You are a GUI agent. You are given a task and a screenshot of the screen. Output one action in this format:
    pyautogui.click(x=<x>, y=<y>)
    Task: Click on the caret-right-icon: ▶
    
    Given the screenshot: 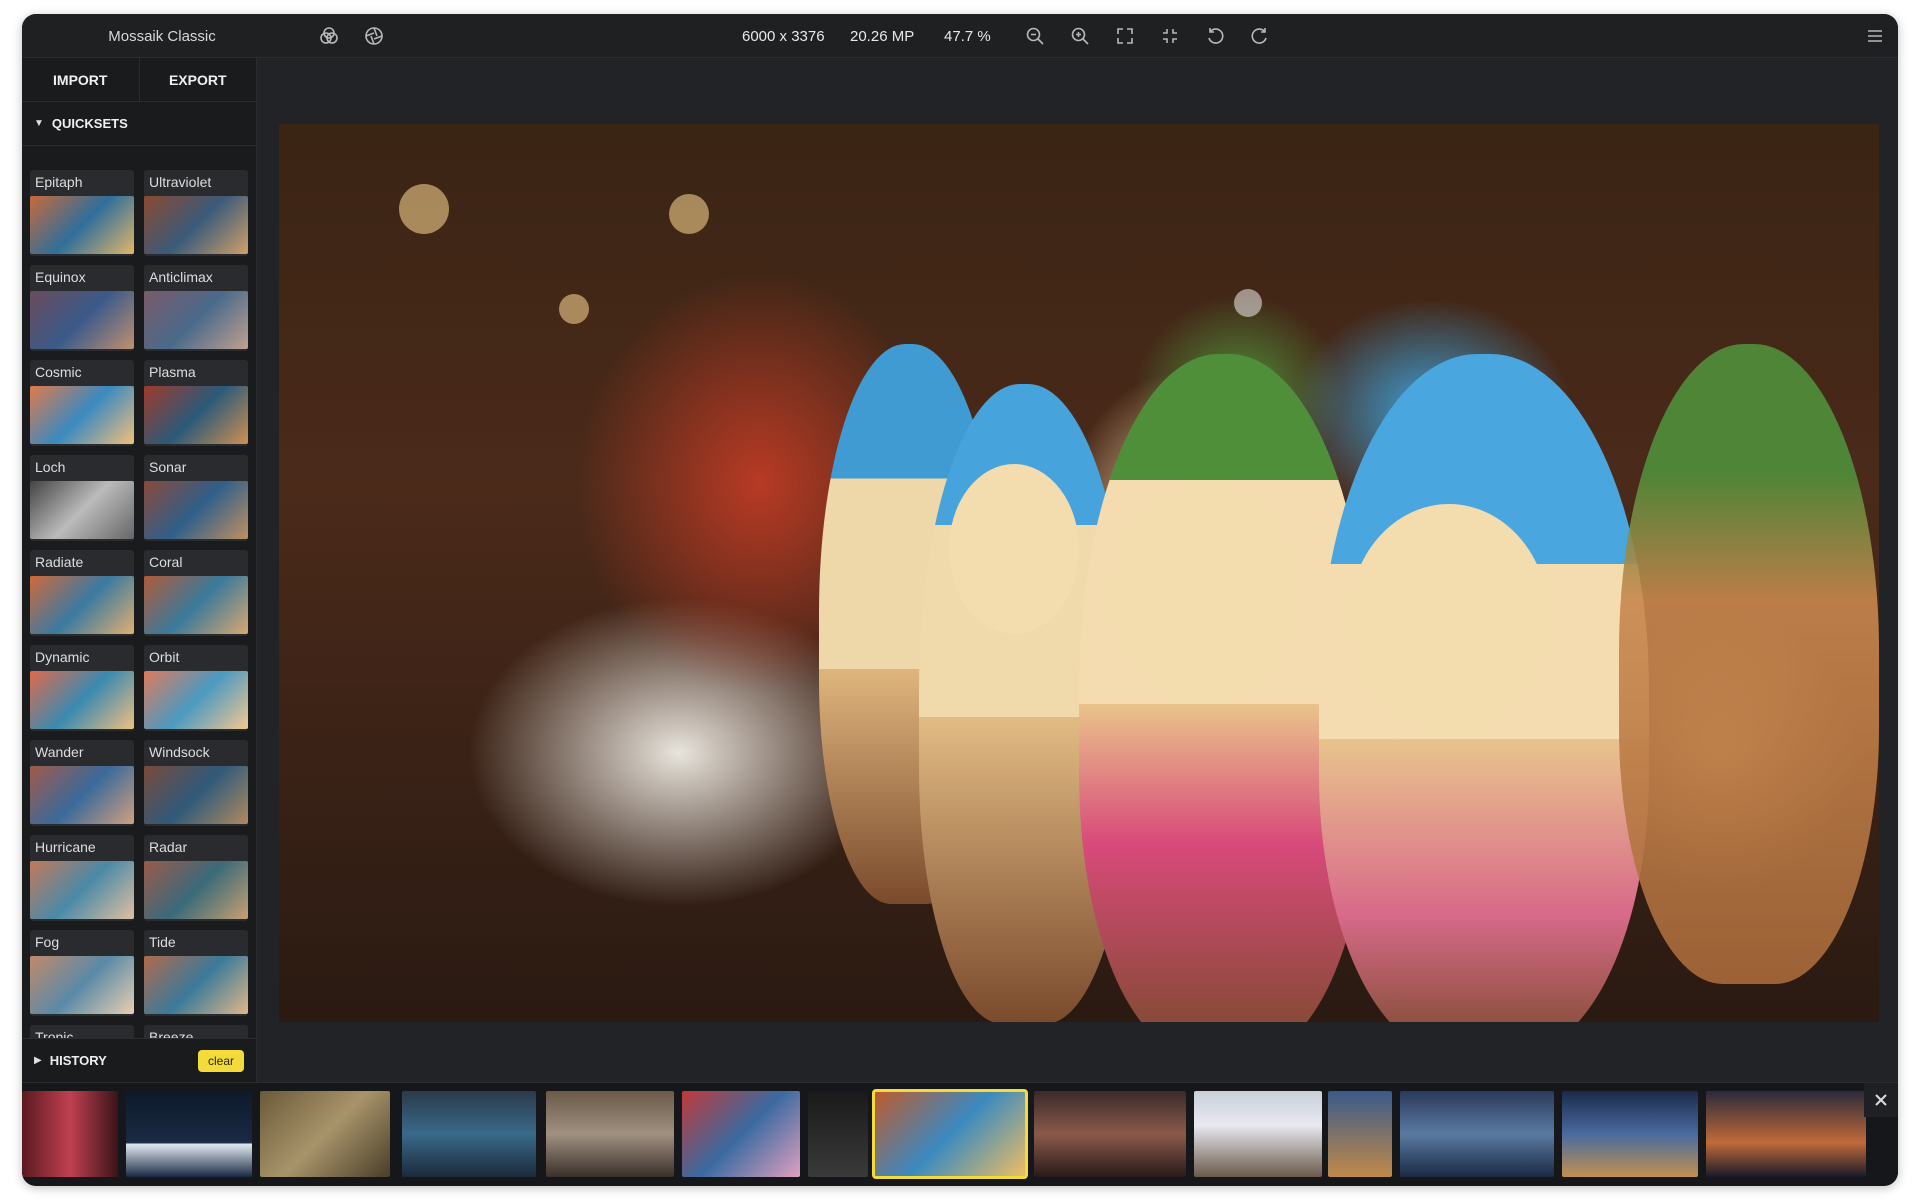 What is the action you would take?
    pyautogui.click(x=38, y=1060)
    